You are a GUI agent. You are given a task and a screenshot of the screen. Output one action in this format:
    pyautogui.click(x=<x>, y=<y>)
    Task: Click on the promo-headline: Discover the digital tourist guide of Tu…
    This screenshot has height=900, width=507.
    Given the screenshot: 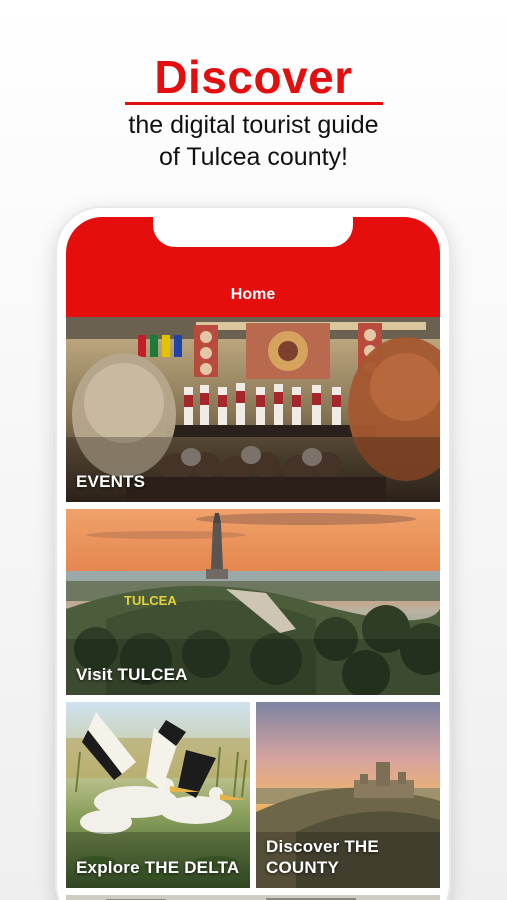 What is the action you would take?
    pyautogui.click(x=253, y=112)
    